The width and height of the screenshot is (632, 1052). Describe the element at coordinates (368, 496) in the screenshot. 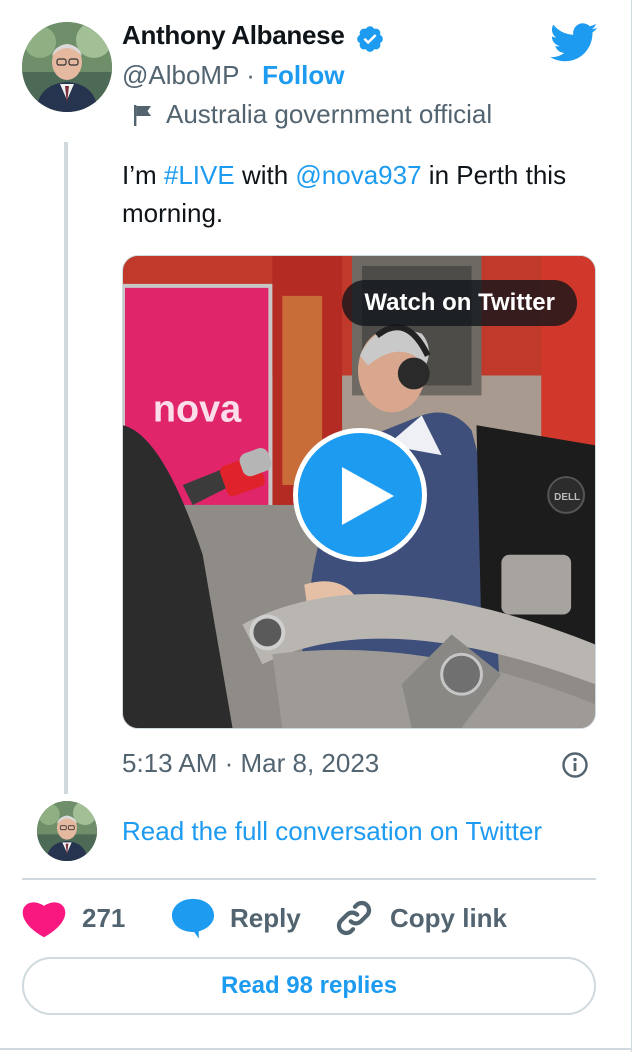

I see `play-icon` at that location.